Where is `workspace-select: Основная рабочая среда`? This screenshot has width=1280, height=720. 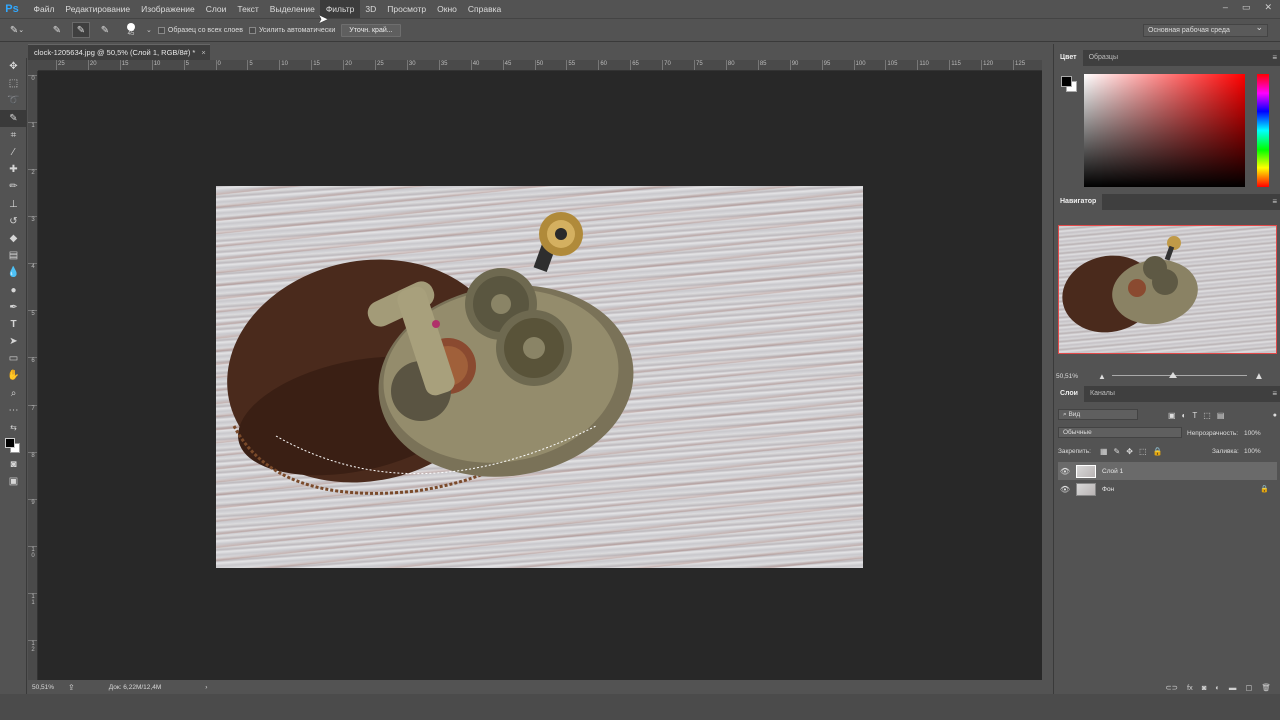 workspace-select: Основная рабочая среда is located at coordinates (1205, 29).